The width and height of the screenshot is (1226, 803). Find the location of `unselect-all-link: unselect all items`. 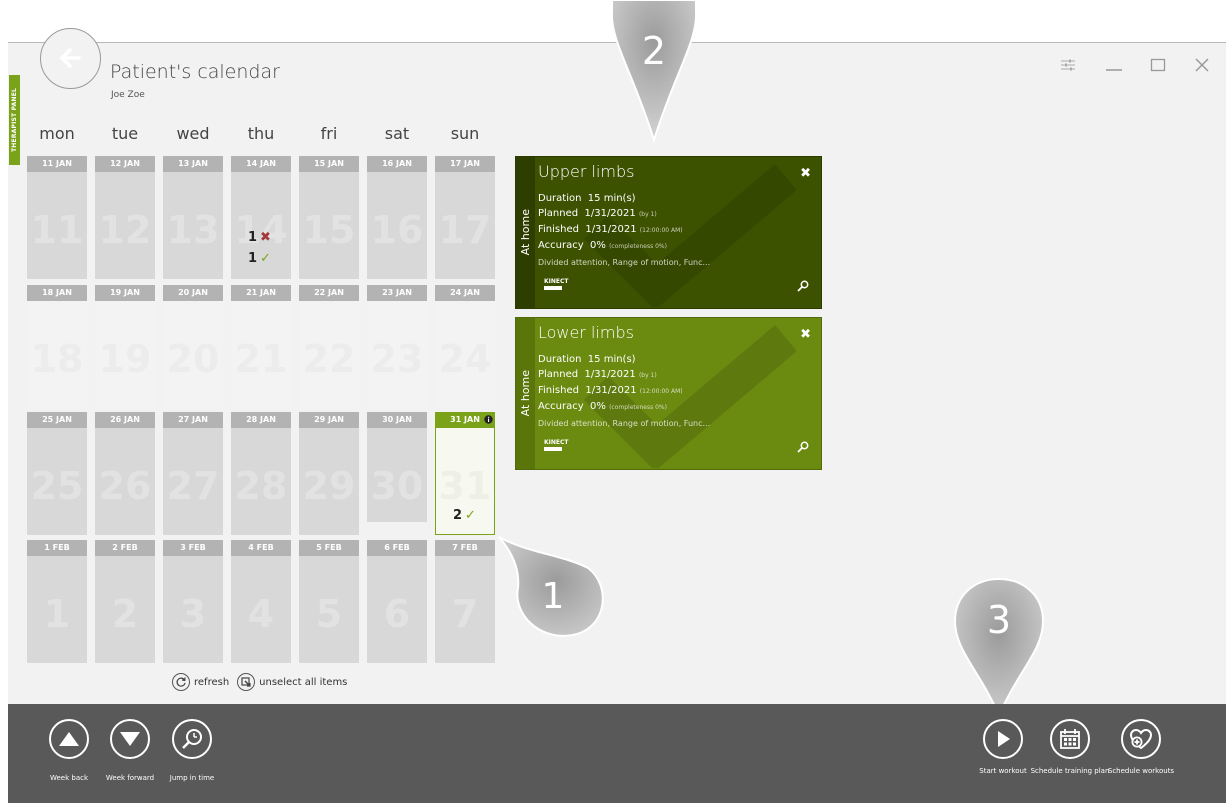

unselect-all-link: unselect all items is located at coordinates (303, 682).